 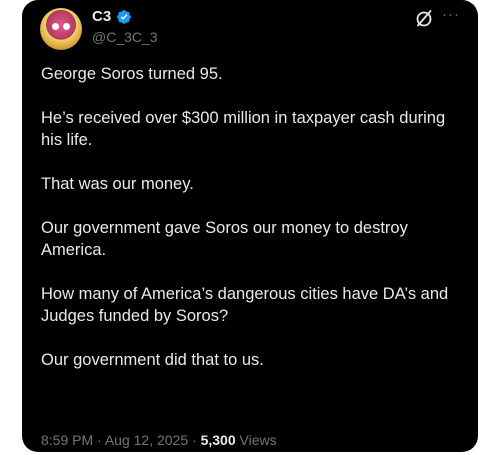 What do you see at coordinates (101, 16) in the screenshot?
I see `author-display-name: C3` at bounding box center [101, 16].